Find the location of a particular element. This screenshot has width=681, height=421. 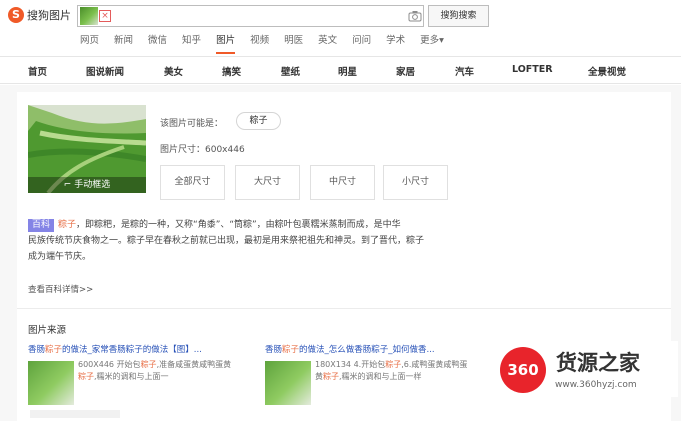

watermark-name: 货源之家 is located at coordinates (598, 363).